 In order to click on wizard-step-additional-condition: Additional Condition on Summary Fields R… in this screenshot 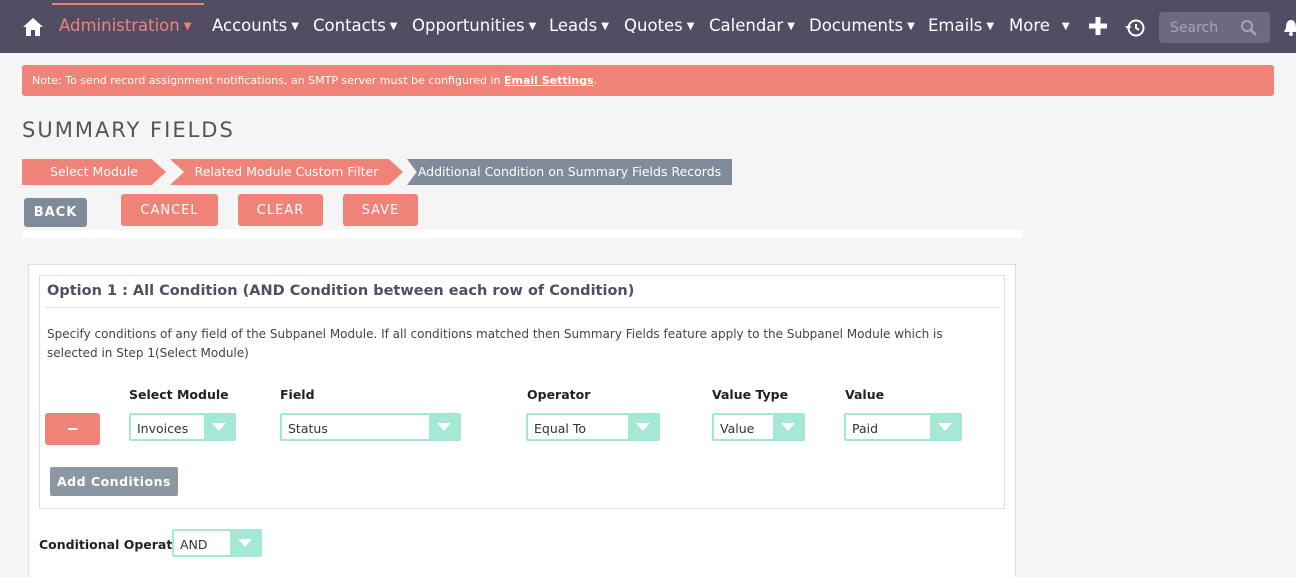, I will do `click(569, 172)`.